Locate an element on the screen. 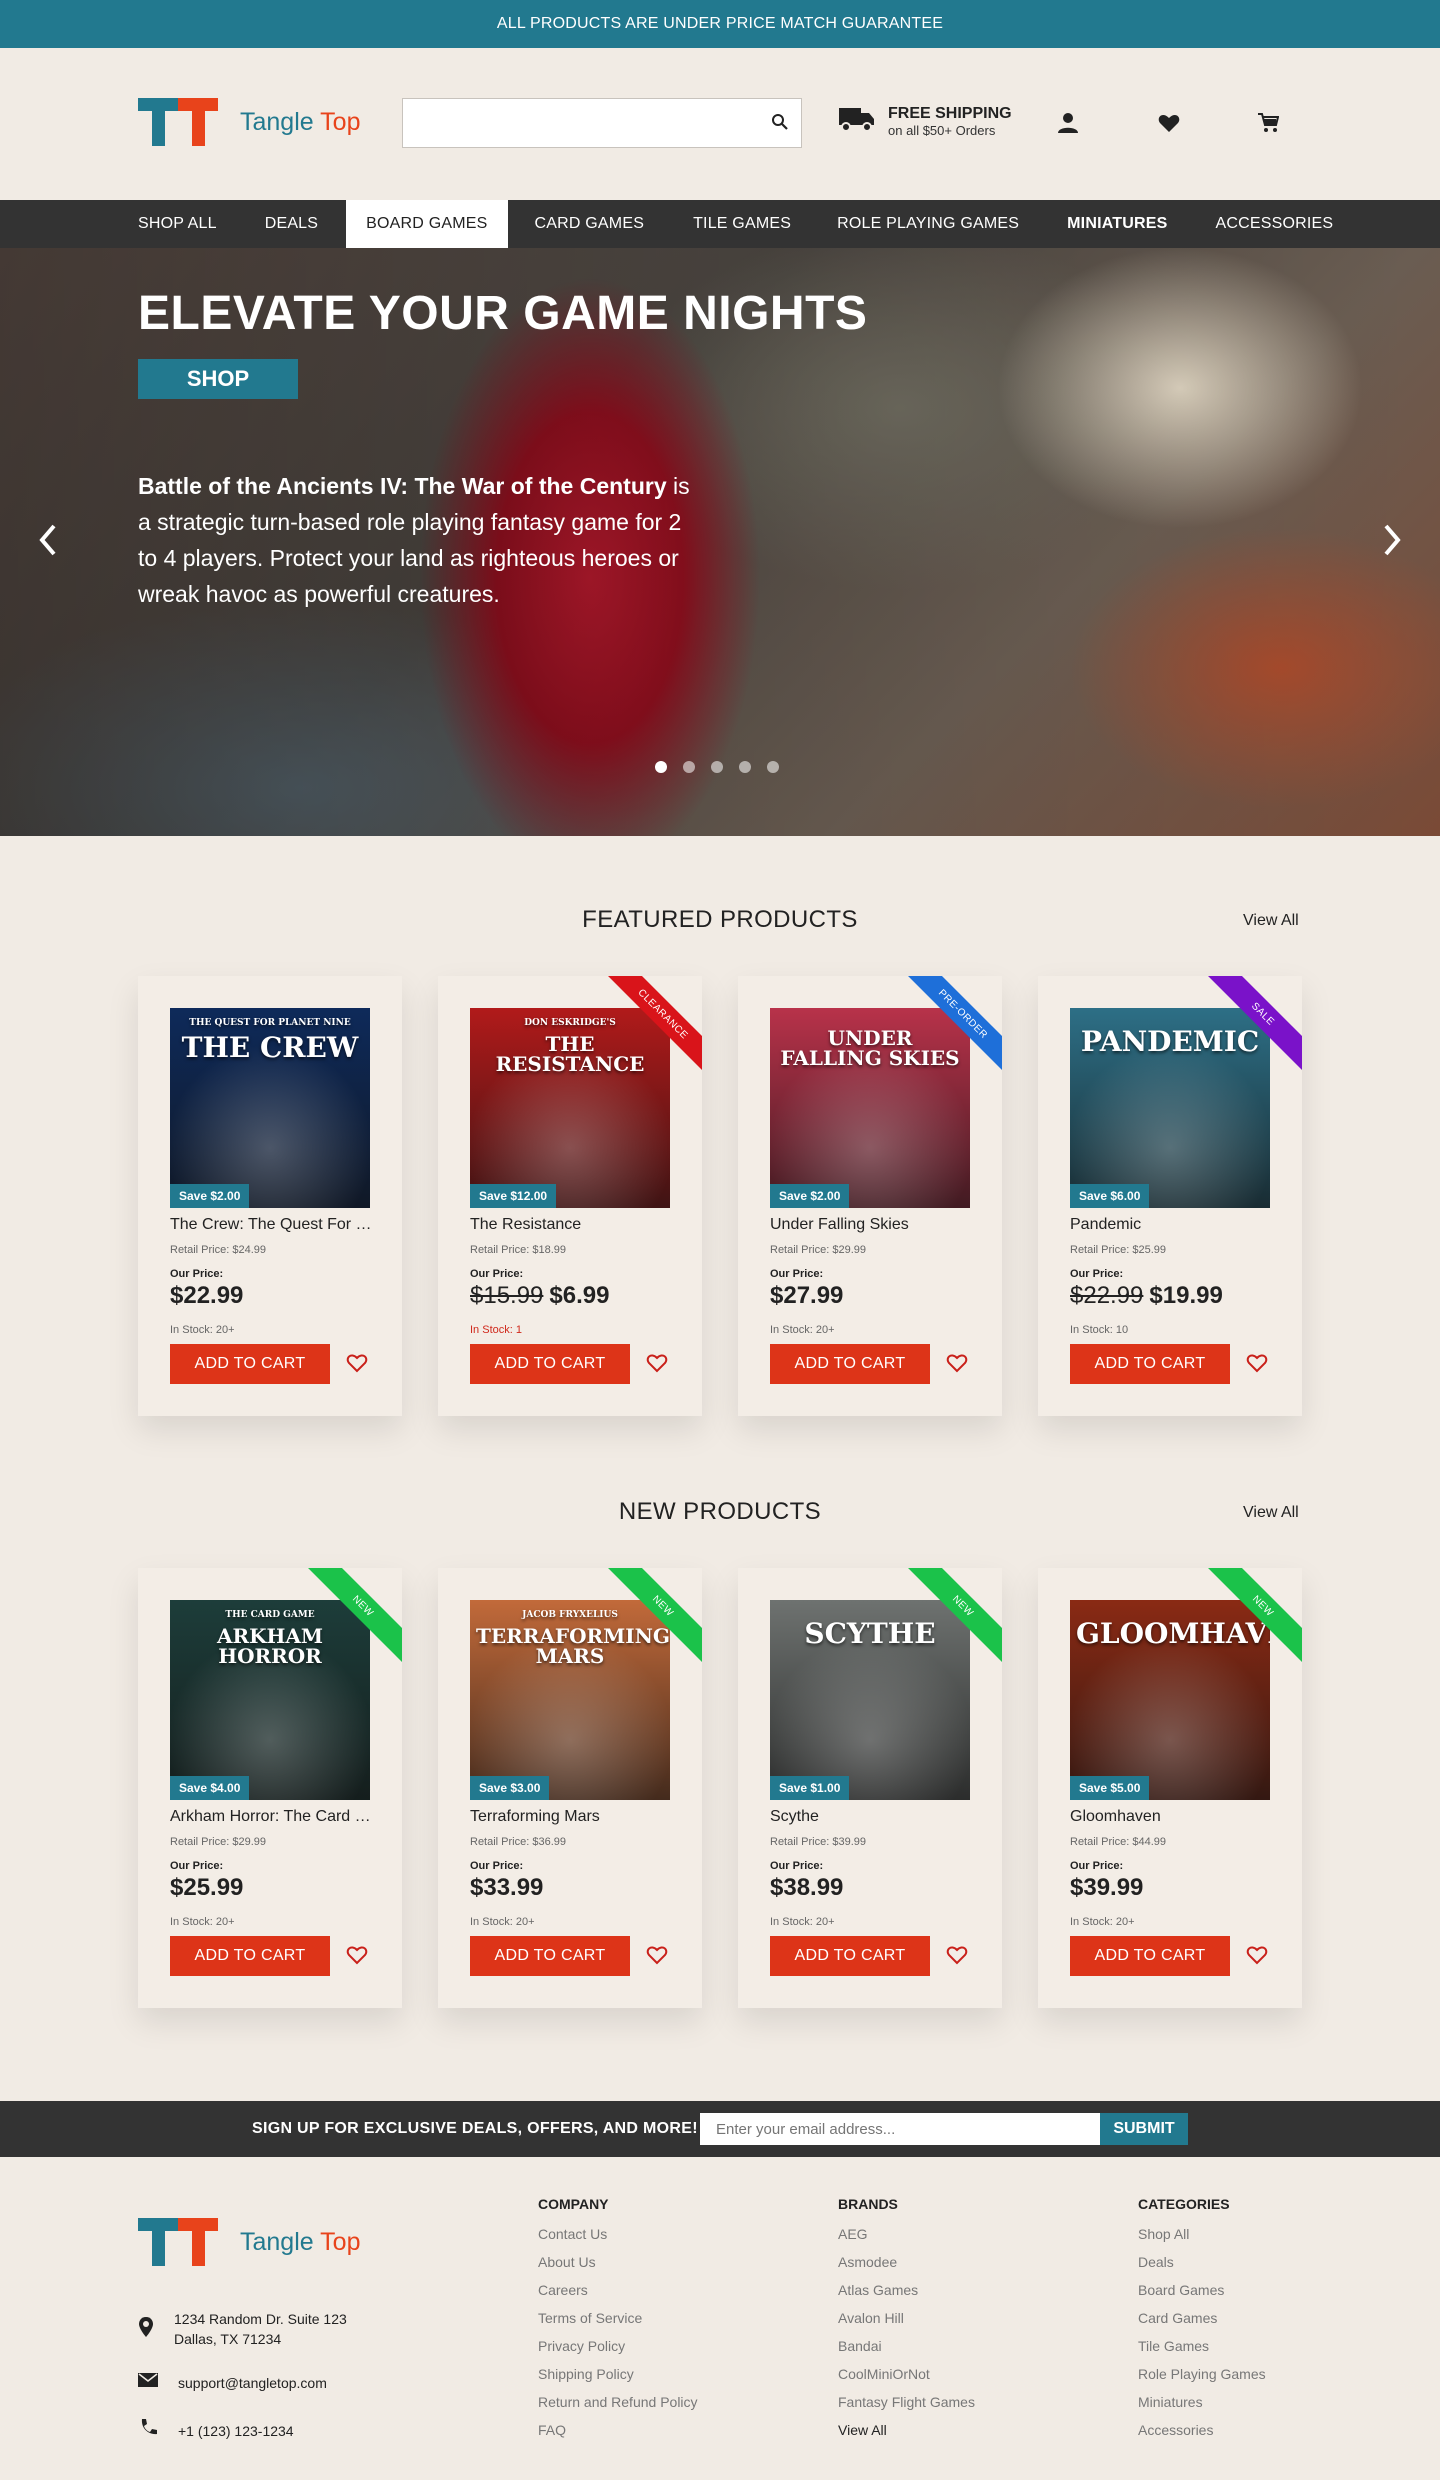 Image resolution: width=1440 pixels, height=2480 pixels. phone-text: +1 (123) 123-1234 is located at coordinates (236, 2431).